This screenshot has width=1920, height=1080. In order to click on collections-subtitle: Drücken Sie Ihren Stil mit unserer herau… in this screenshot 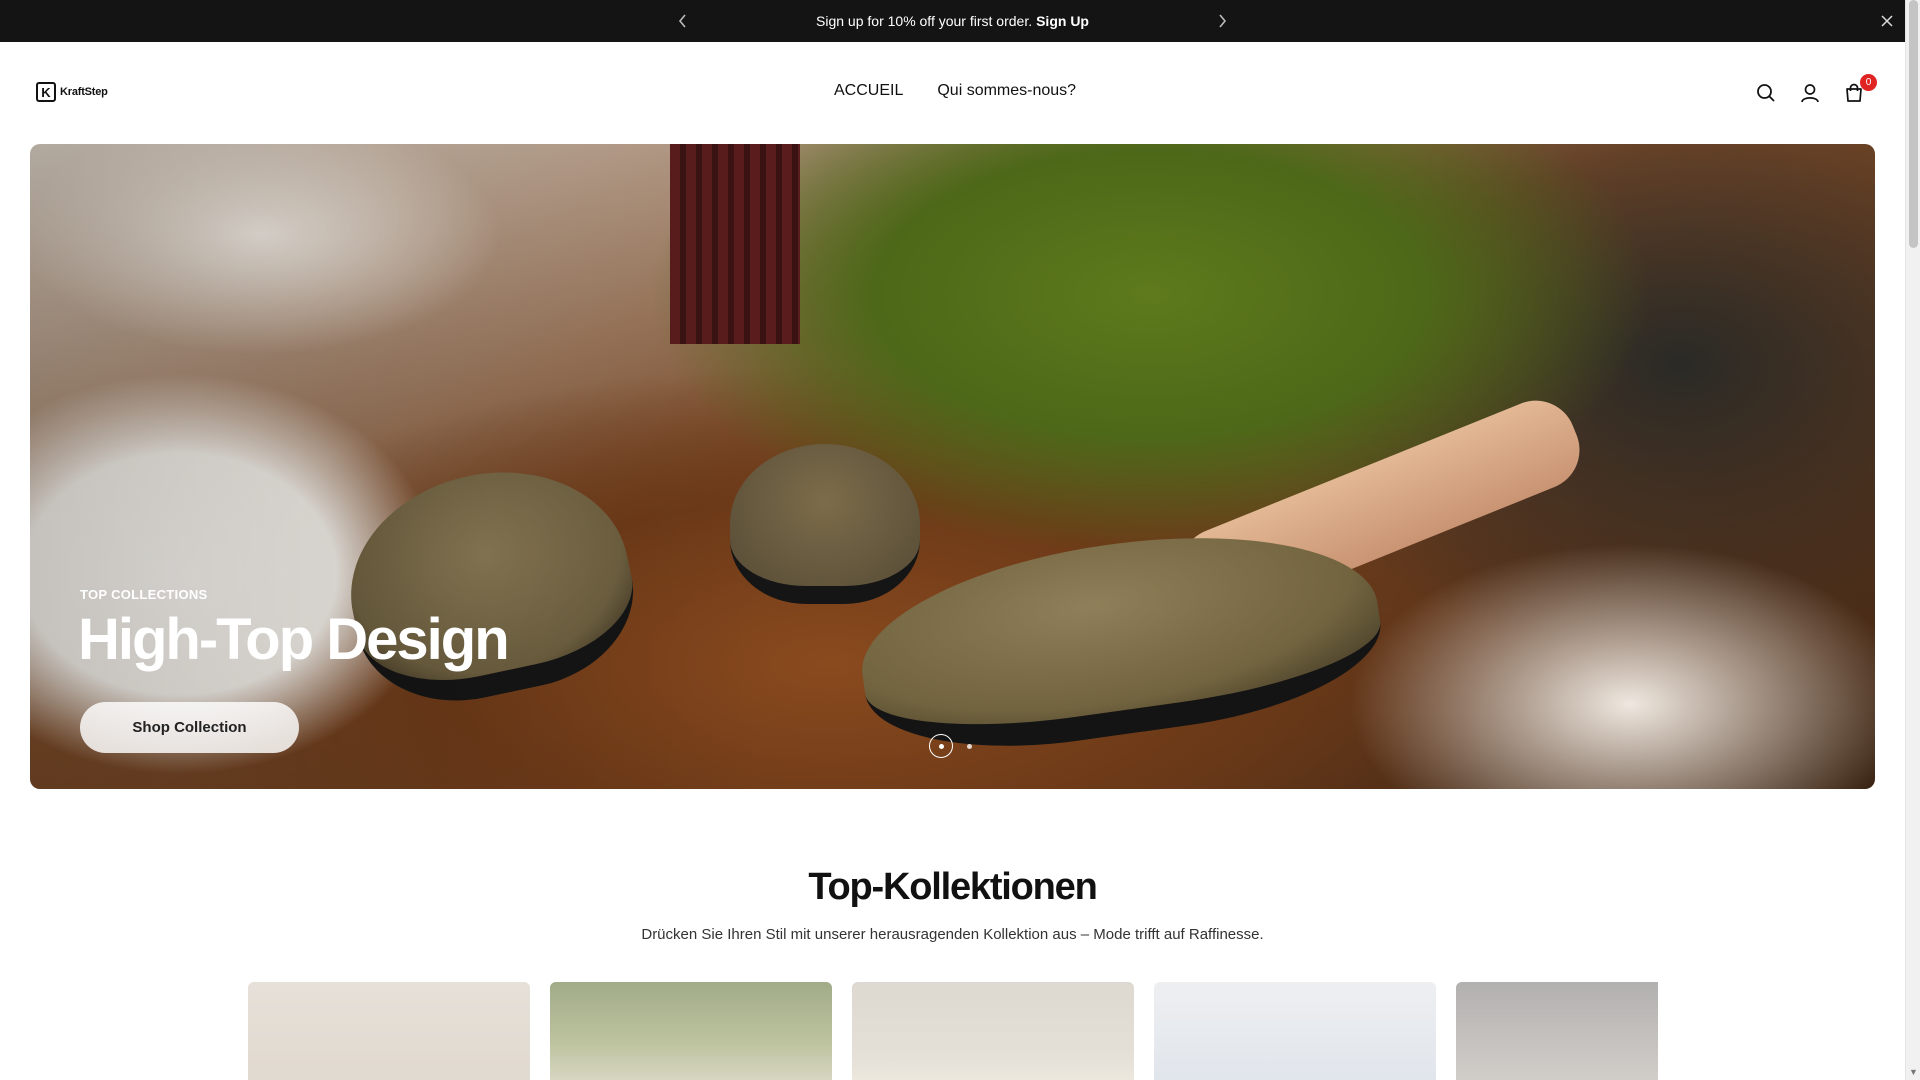, I will do `click(952, 934)`.